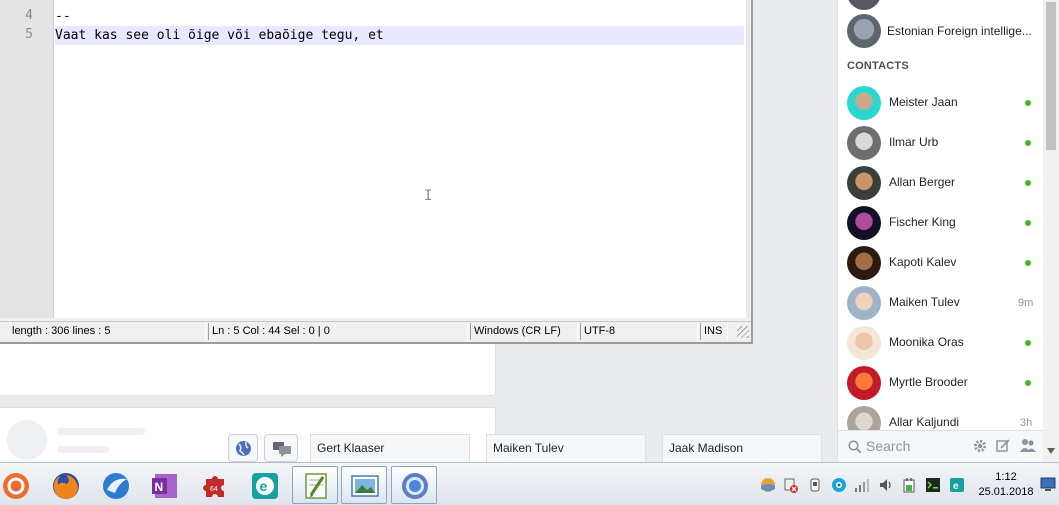  Describe the element at coordinates (938, 143) in the screenshot. I see `contact-row: Ilmar Urb` at that location.